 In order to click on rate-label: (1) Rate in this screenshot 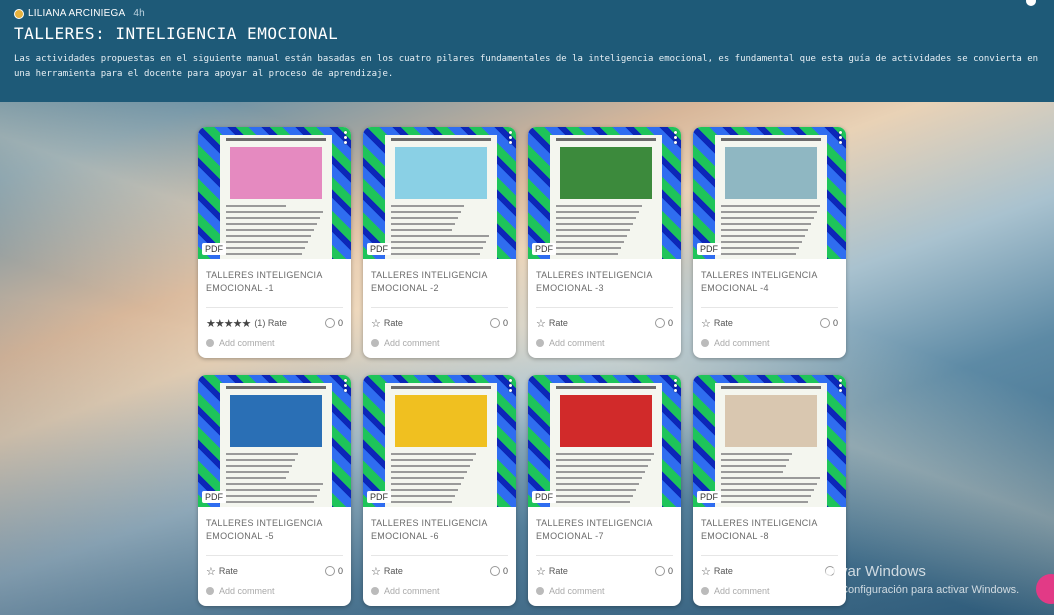, I will do `click(270, 323)`.